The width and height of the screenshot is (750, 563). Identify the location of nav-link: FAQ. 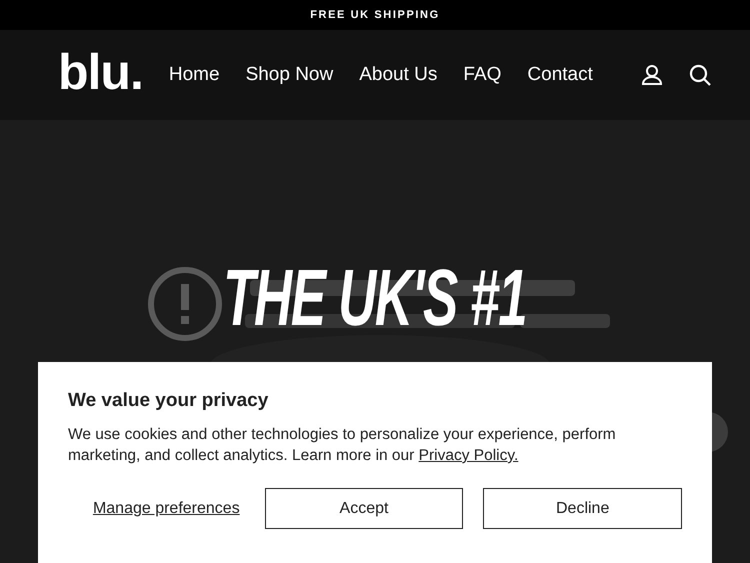
(482, 75).